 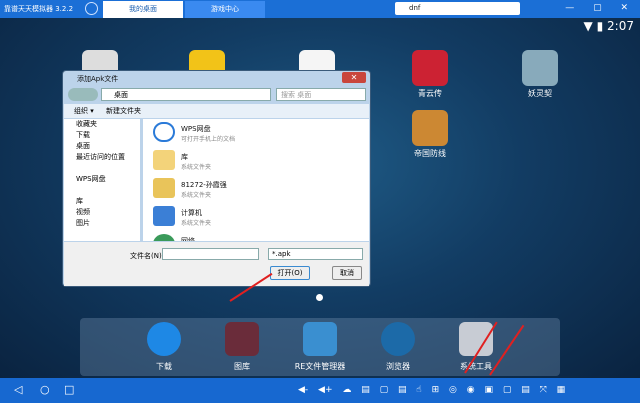 What do you see at coordinates (216, 111) in the screenshot?
I see `dialog-toolbar: 组织 ▾ 新建文件夹` at bounding box center [216, 111].